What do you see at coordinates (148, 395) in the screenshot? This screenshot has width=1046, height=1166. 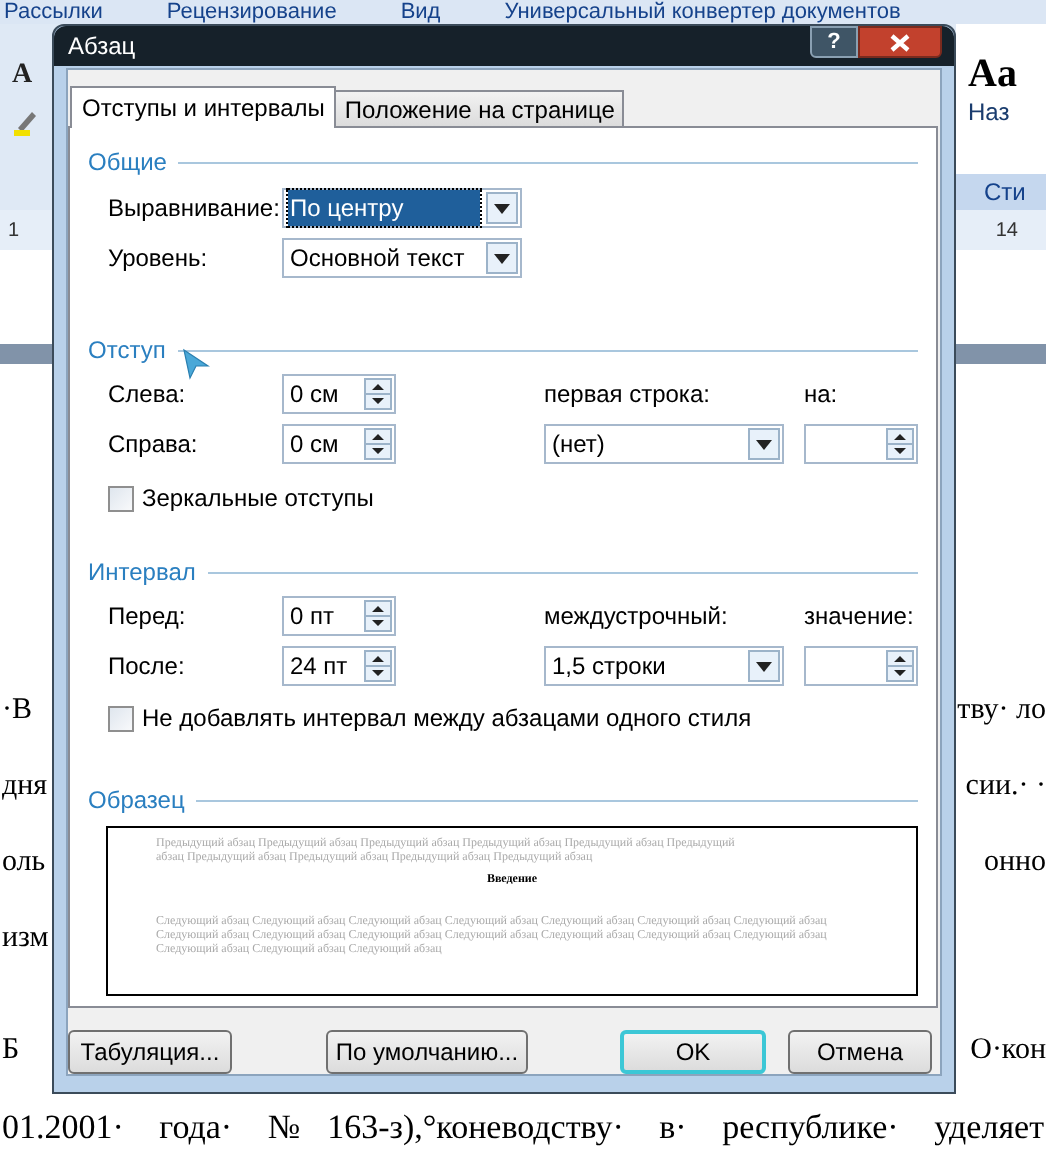 I see `field-label: Слева:` at bounding box center [148, 395].